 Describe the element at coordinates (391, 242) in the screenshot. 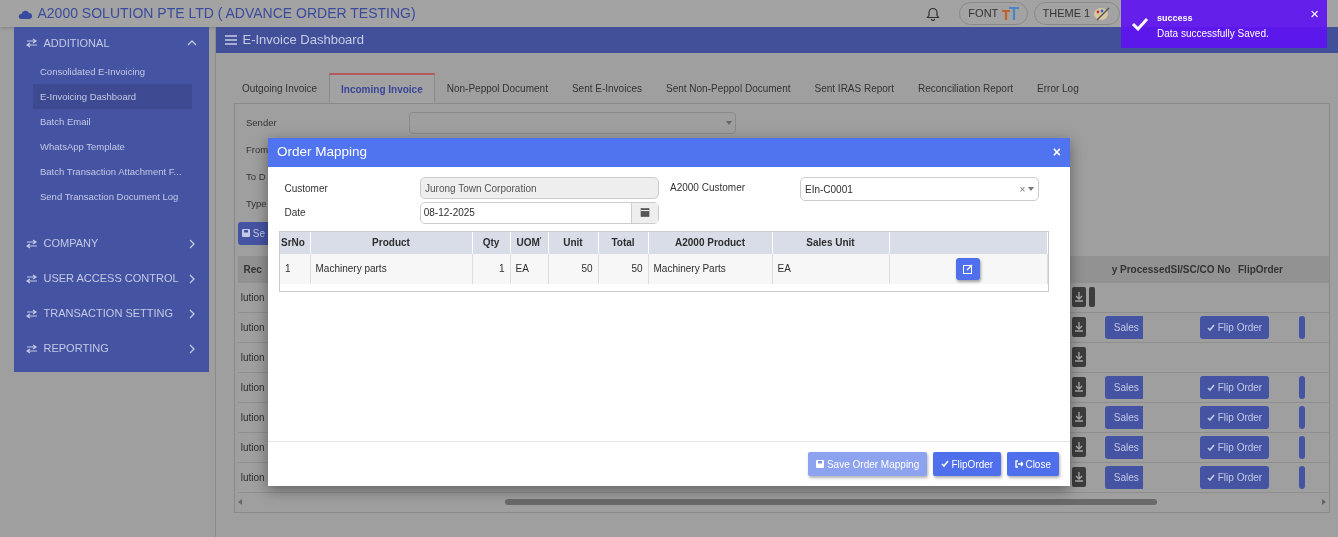

I see `column-header: Product` at that location.